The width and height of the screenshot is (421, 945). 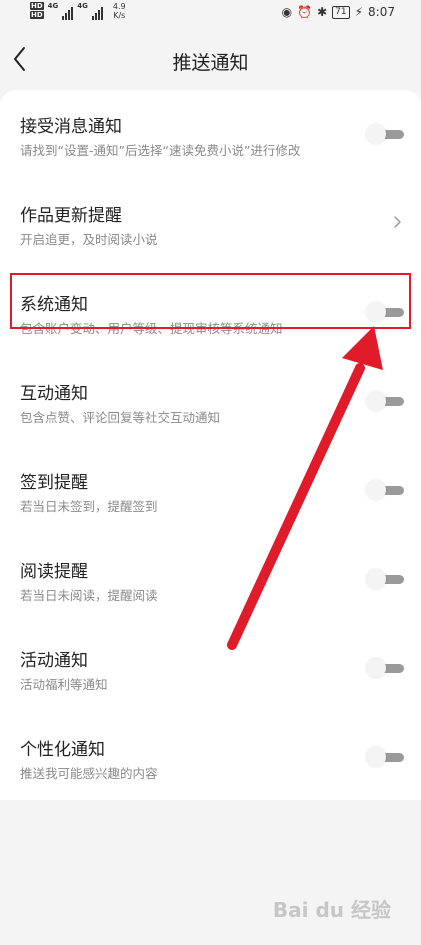 What do you see at coordinates (119, 6) in the screenshot?
I see `network-speed-value: 4.9` at bounding box center [119, 6].